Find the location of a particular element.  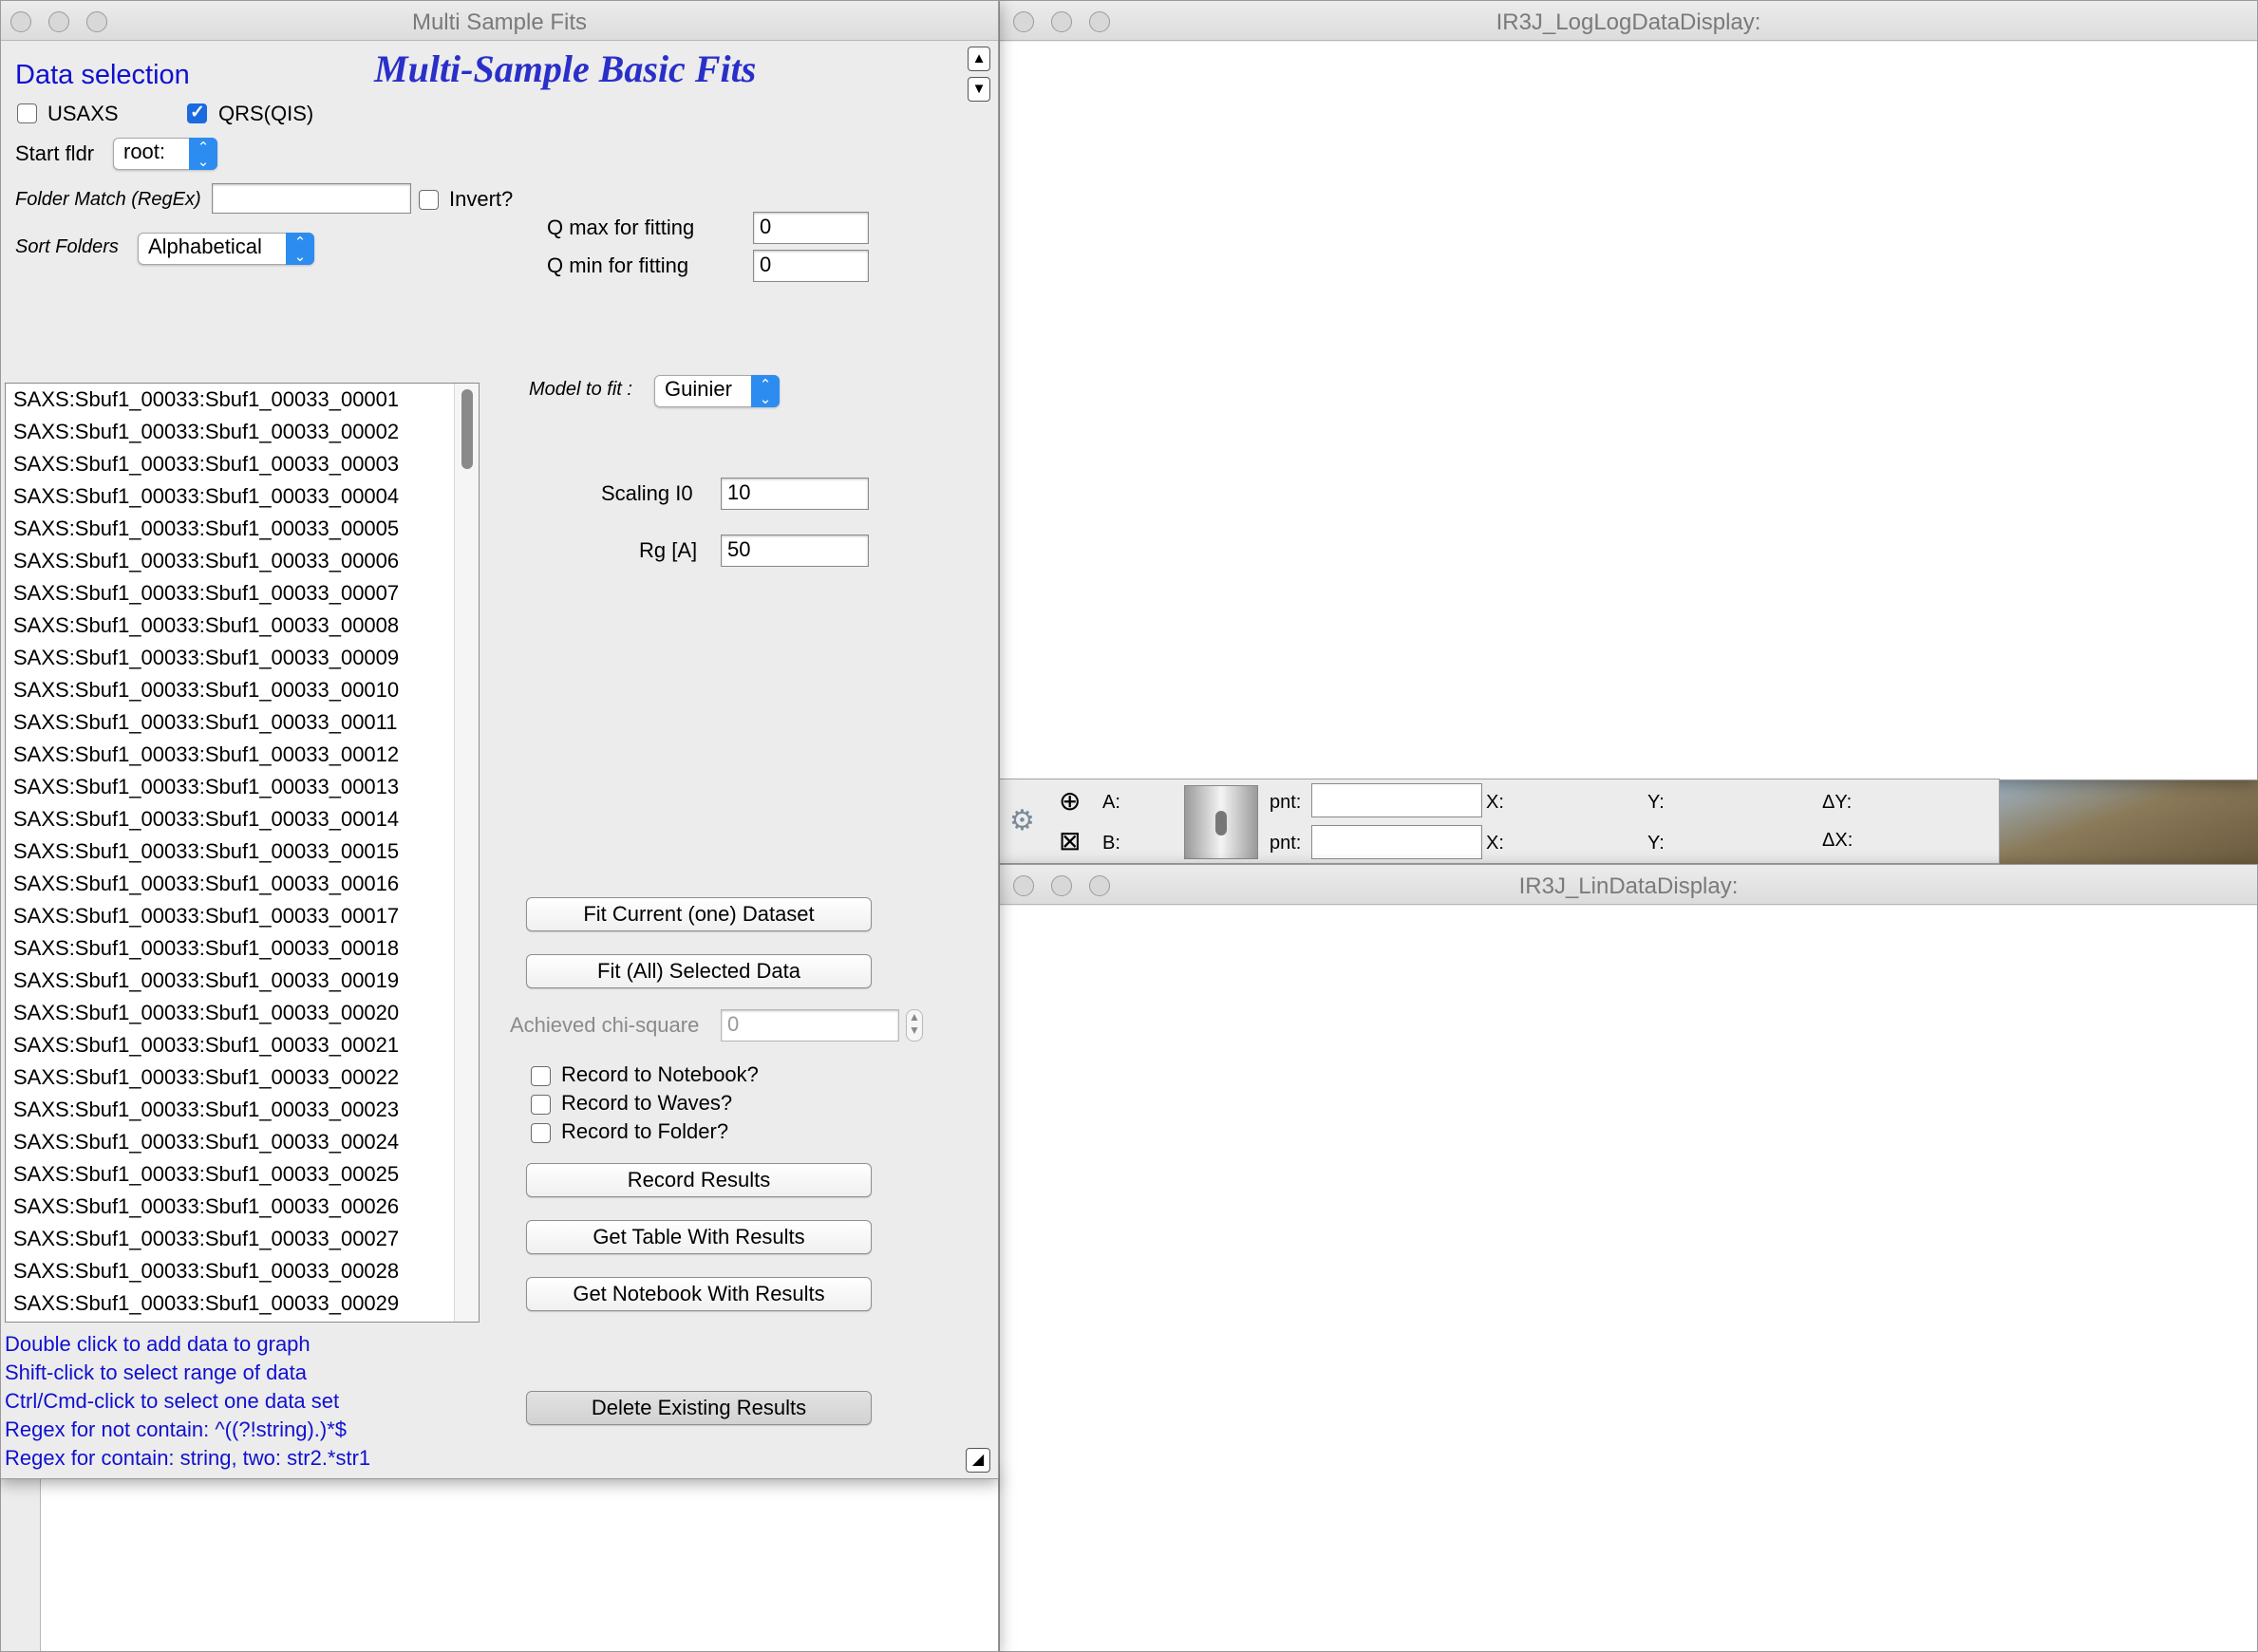

crosshair-icon: ⊕ is located at coordinates (1070, 801).